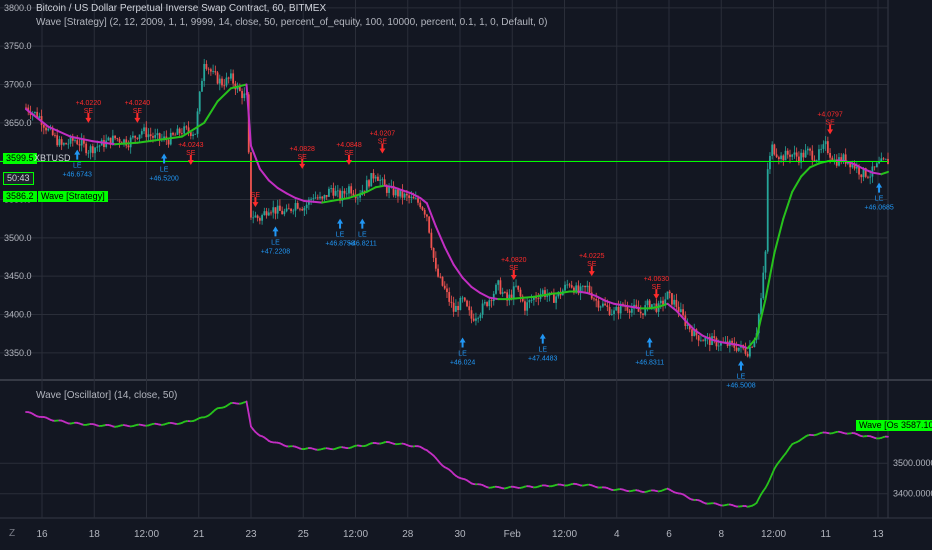 This screenshot has width=932, height=550. I want to click on trade-profit-label: +4.0848, so click(349, 145).